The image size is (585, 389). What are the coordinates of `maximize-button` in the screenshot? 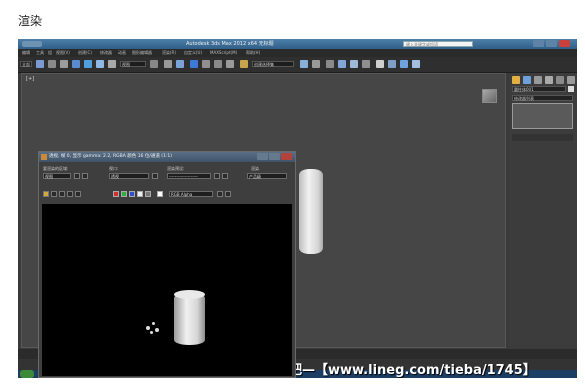 It's located at (551, 43).